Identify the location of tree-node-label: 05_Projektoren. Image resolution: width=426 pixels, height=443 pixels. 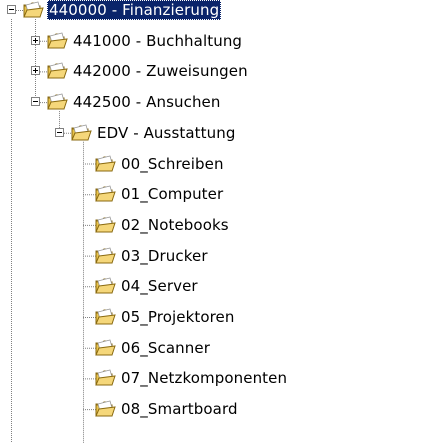
(178, 317).